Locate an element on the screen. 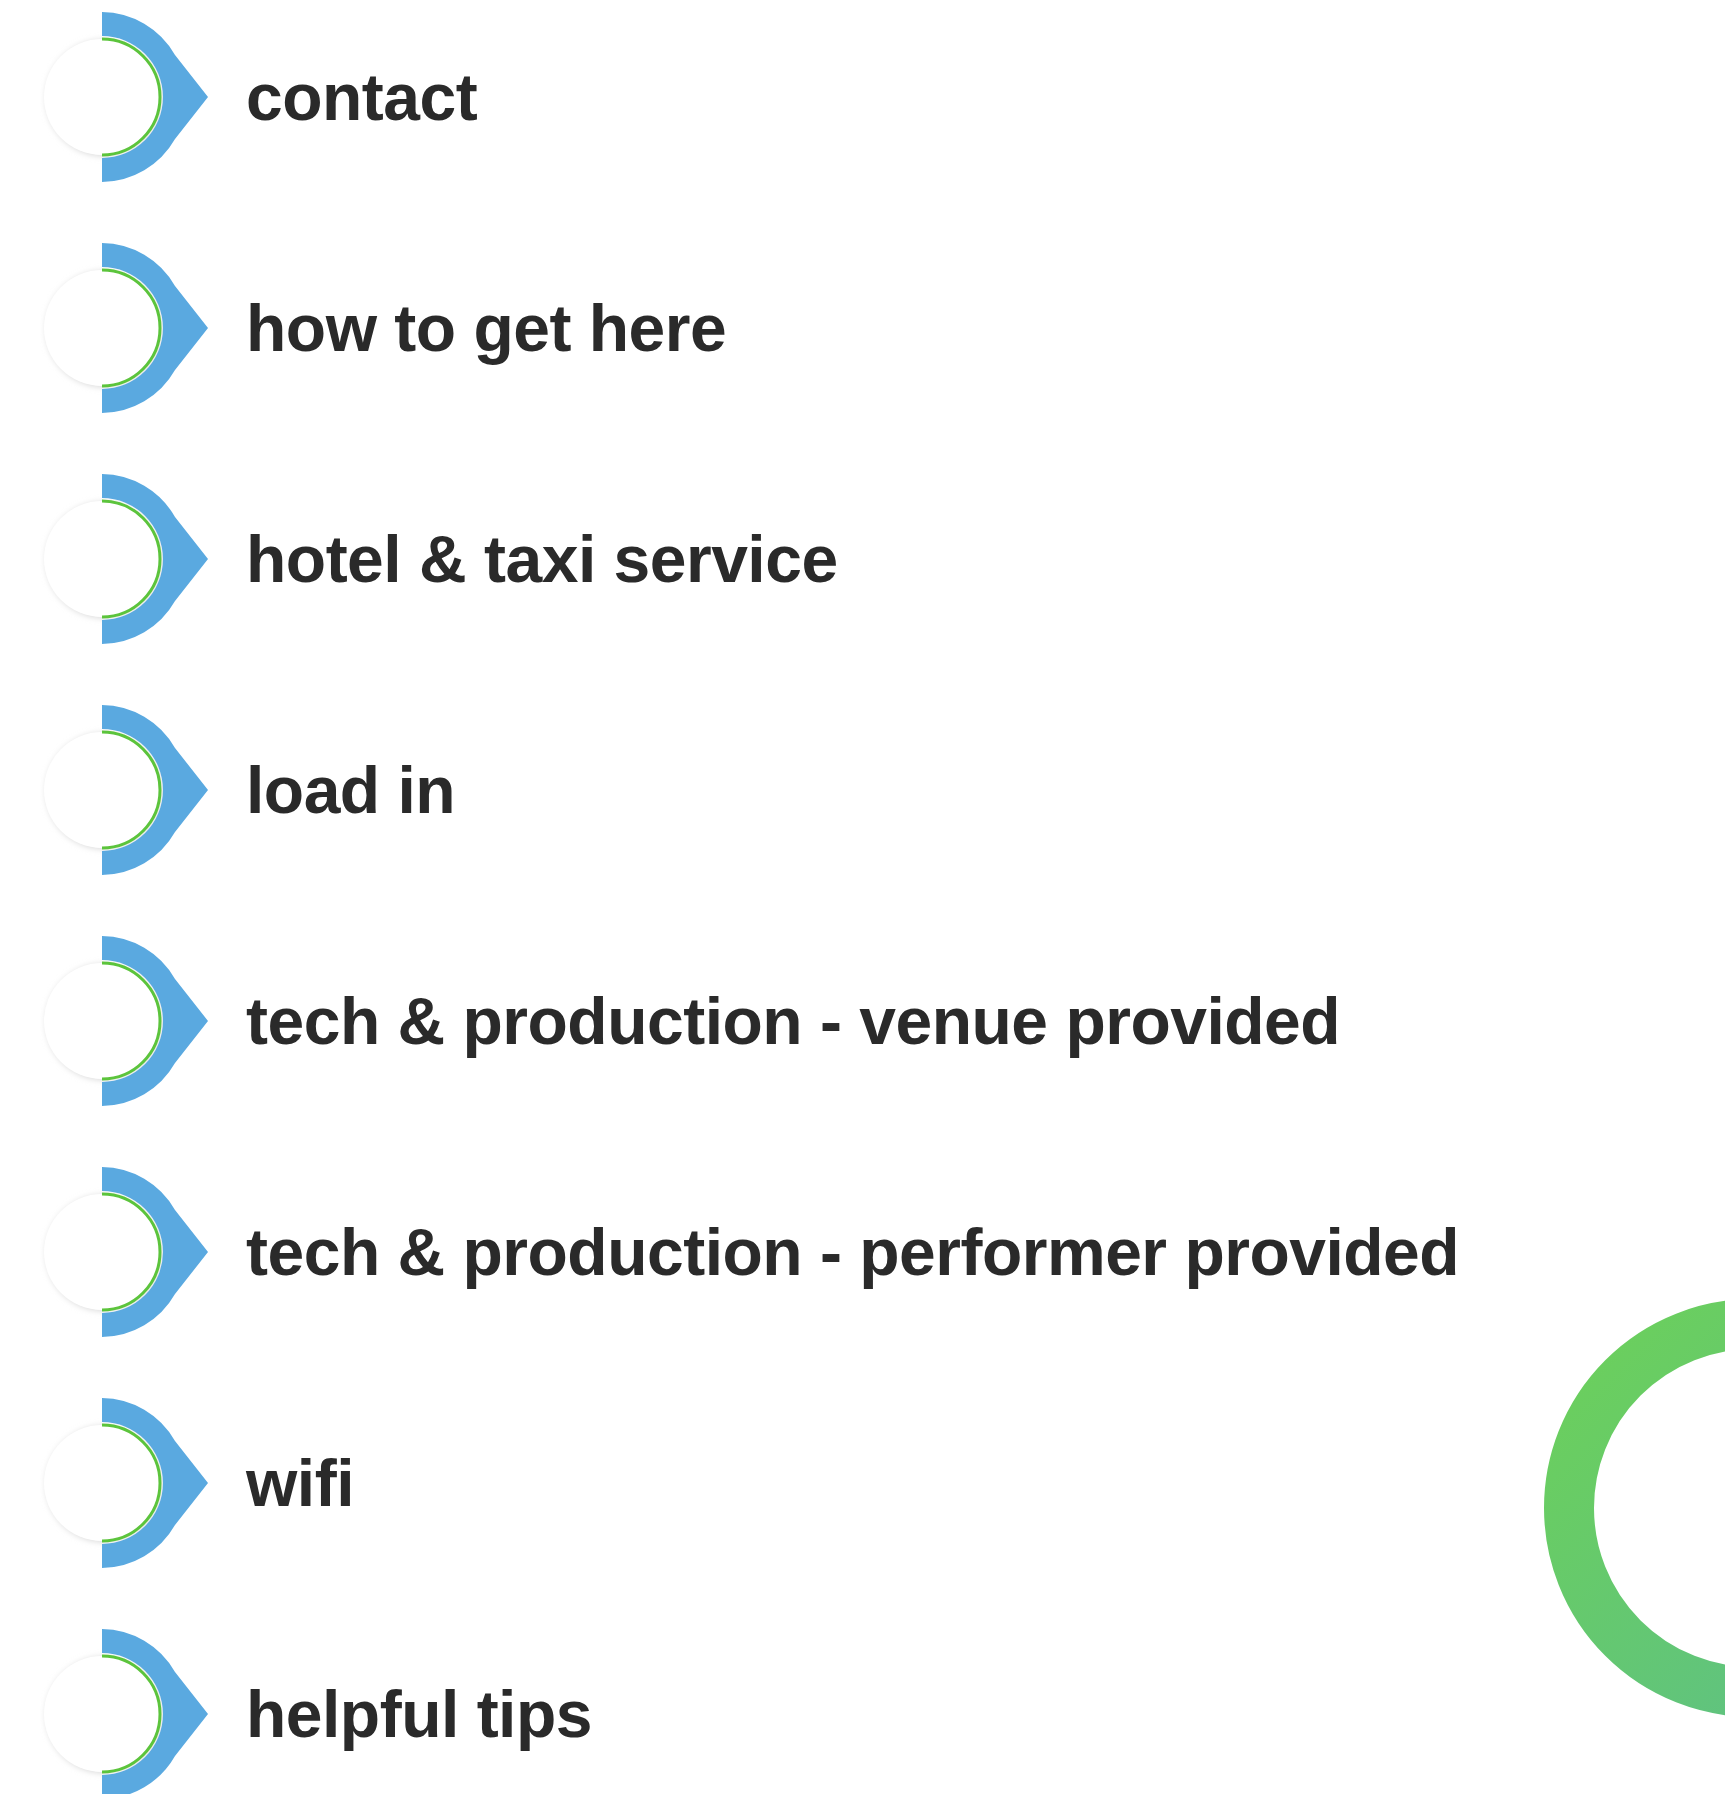 Image resolution: width=1725 pixels, height=1794 pixels. menu-link: hotel & taxi service is located at coordinates (542, 559).